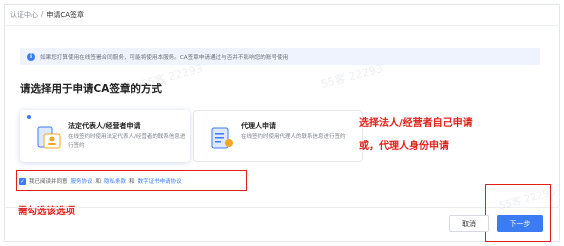 Image resolution: width=564 pixels, height=246 pixels. I want to click on agreement-checkbox: ✓, so click(22, 181).